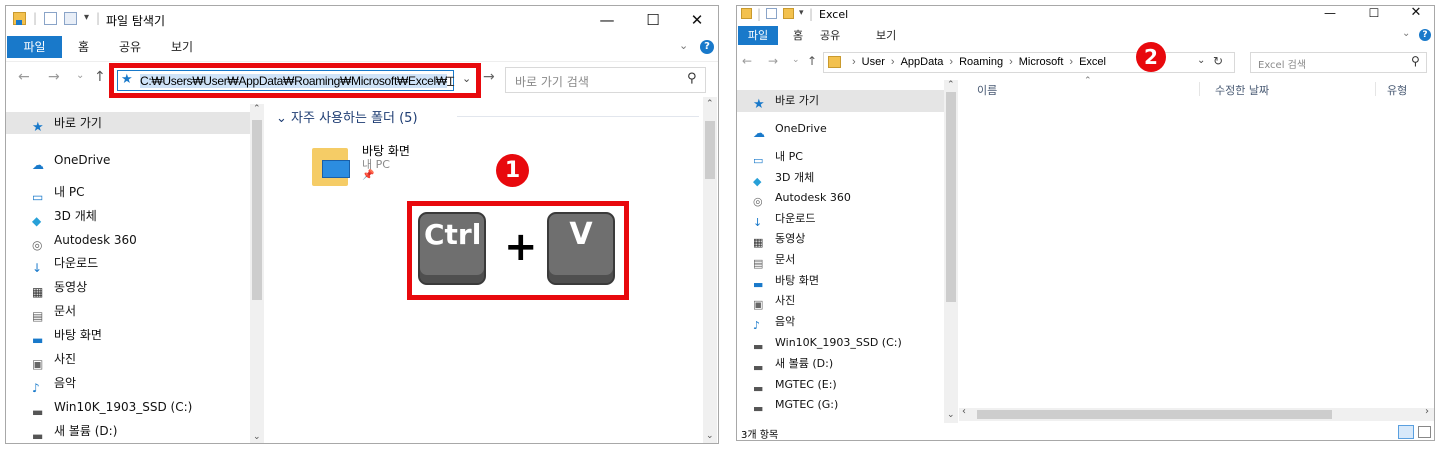  What do you see at coordinates (840, 405) in the screenshot?
I see `sidebar-item: ▬ MGTEC (G:)` at bounding box center [840, 405].